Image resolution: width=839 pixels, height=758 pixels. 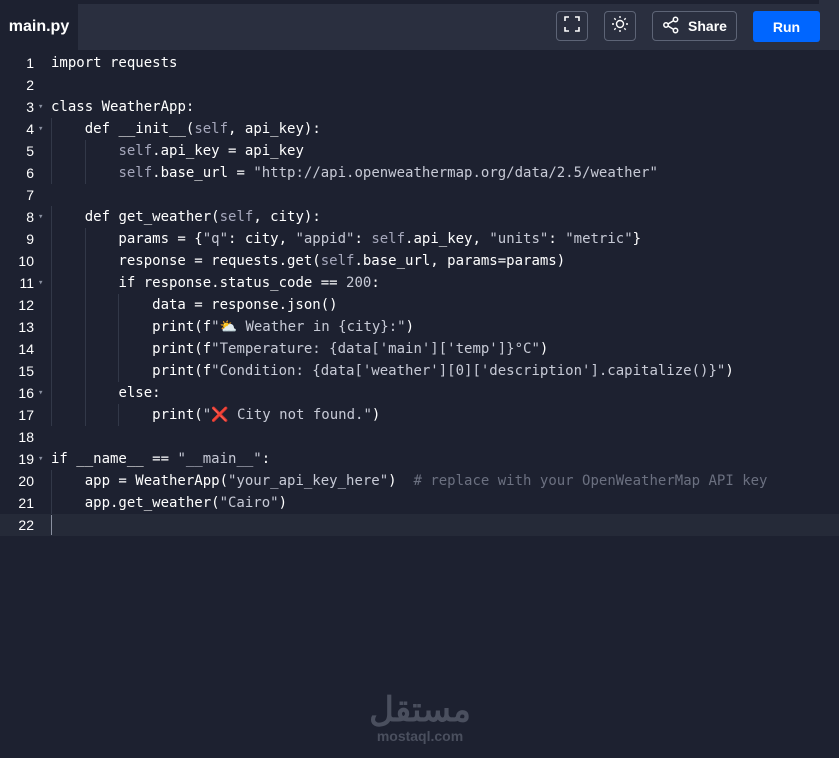 What do you see at coordinates (419, 217) in the screenshot?
I see `code-line: 8 ▾ def get_weather(self, city):` at bounding box center [419, 217].